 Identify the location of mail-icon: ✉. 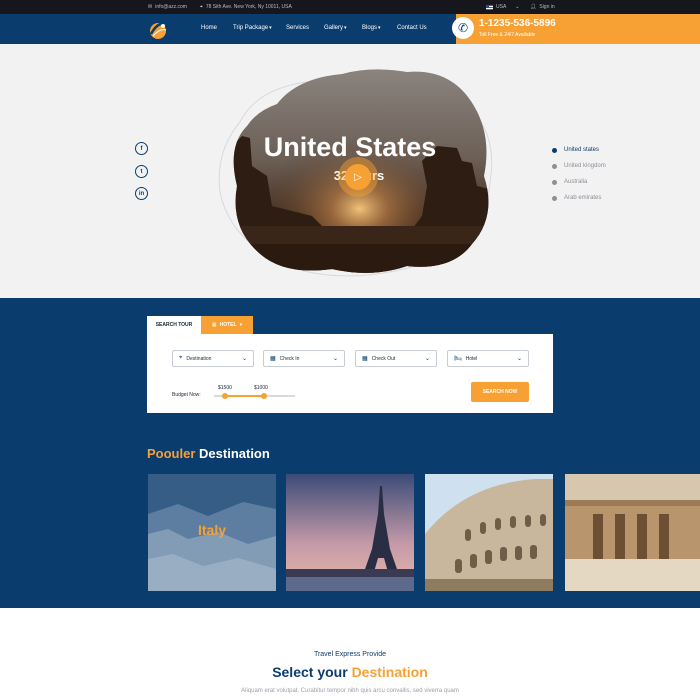
(150, 7).